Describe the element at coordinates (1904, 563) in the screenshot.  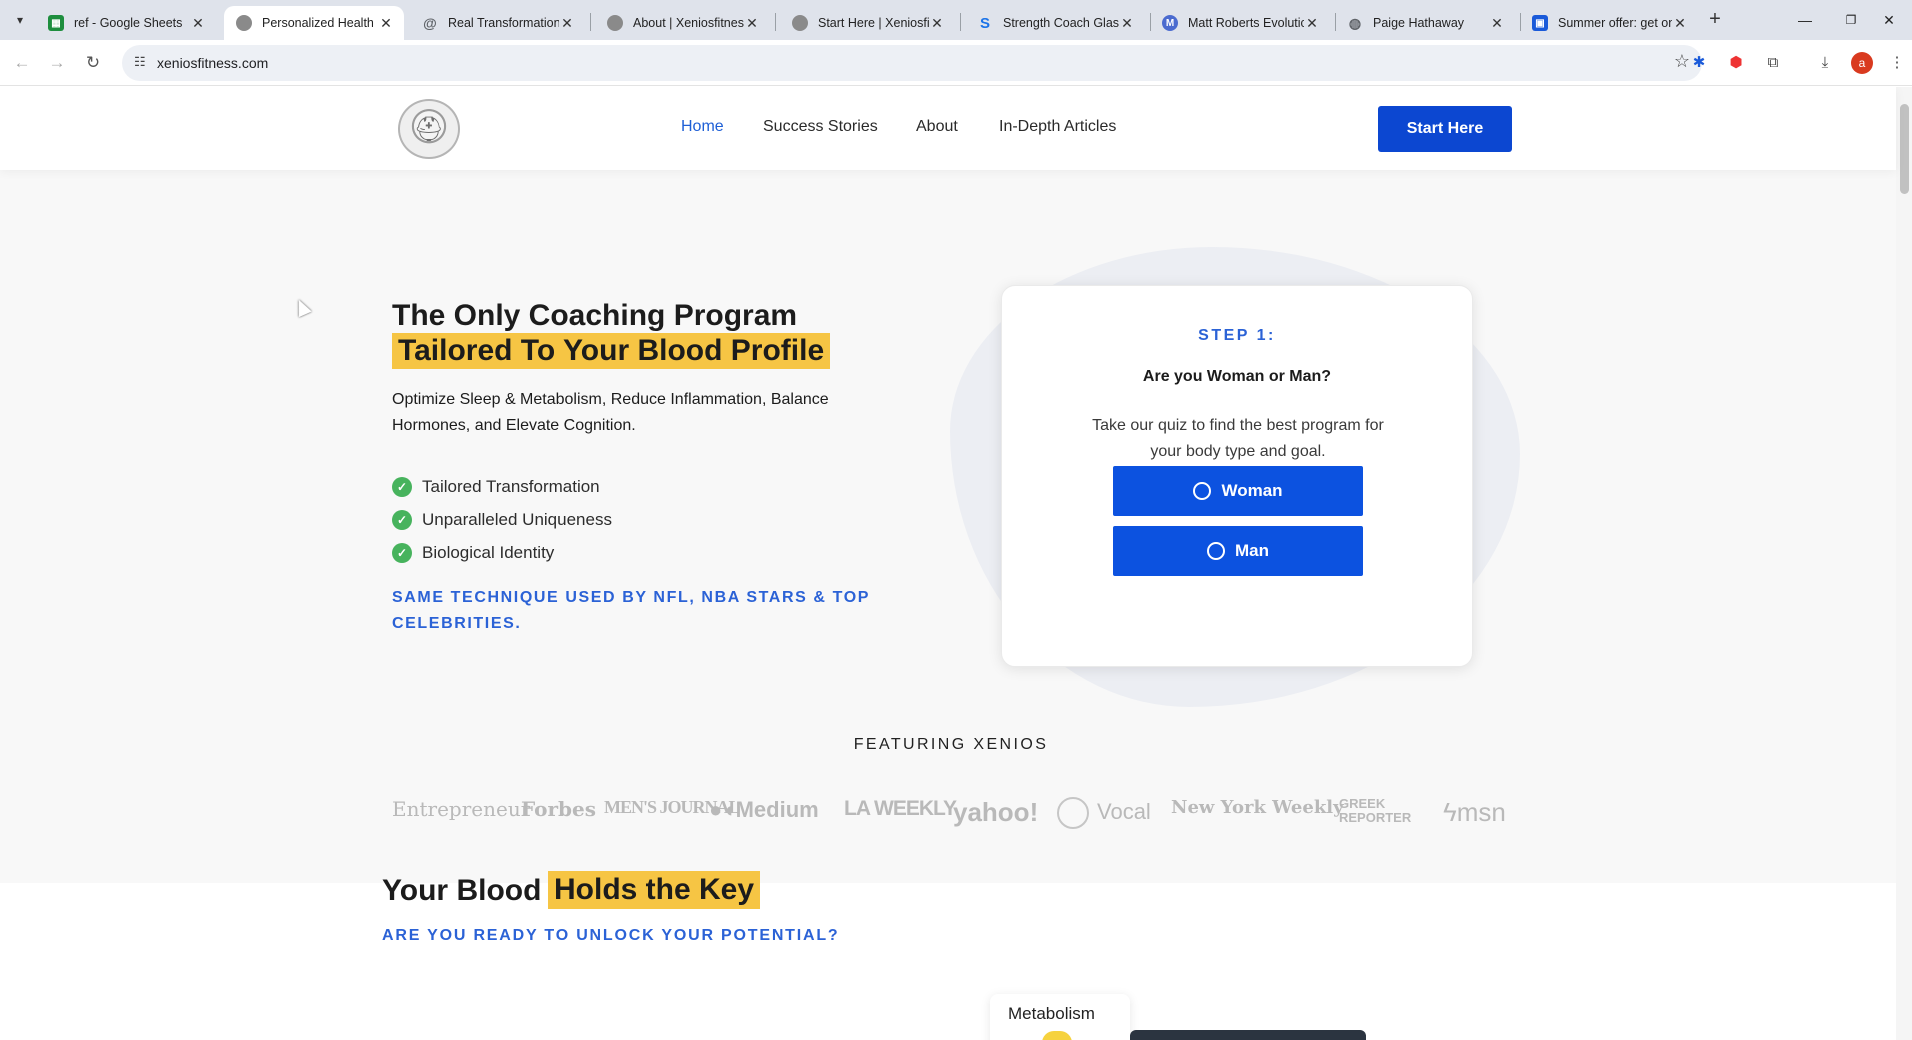
I see `page-scrollbar` at that location.